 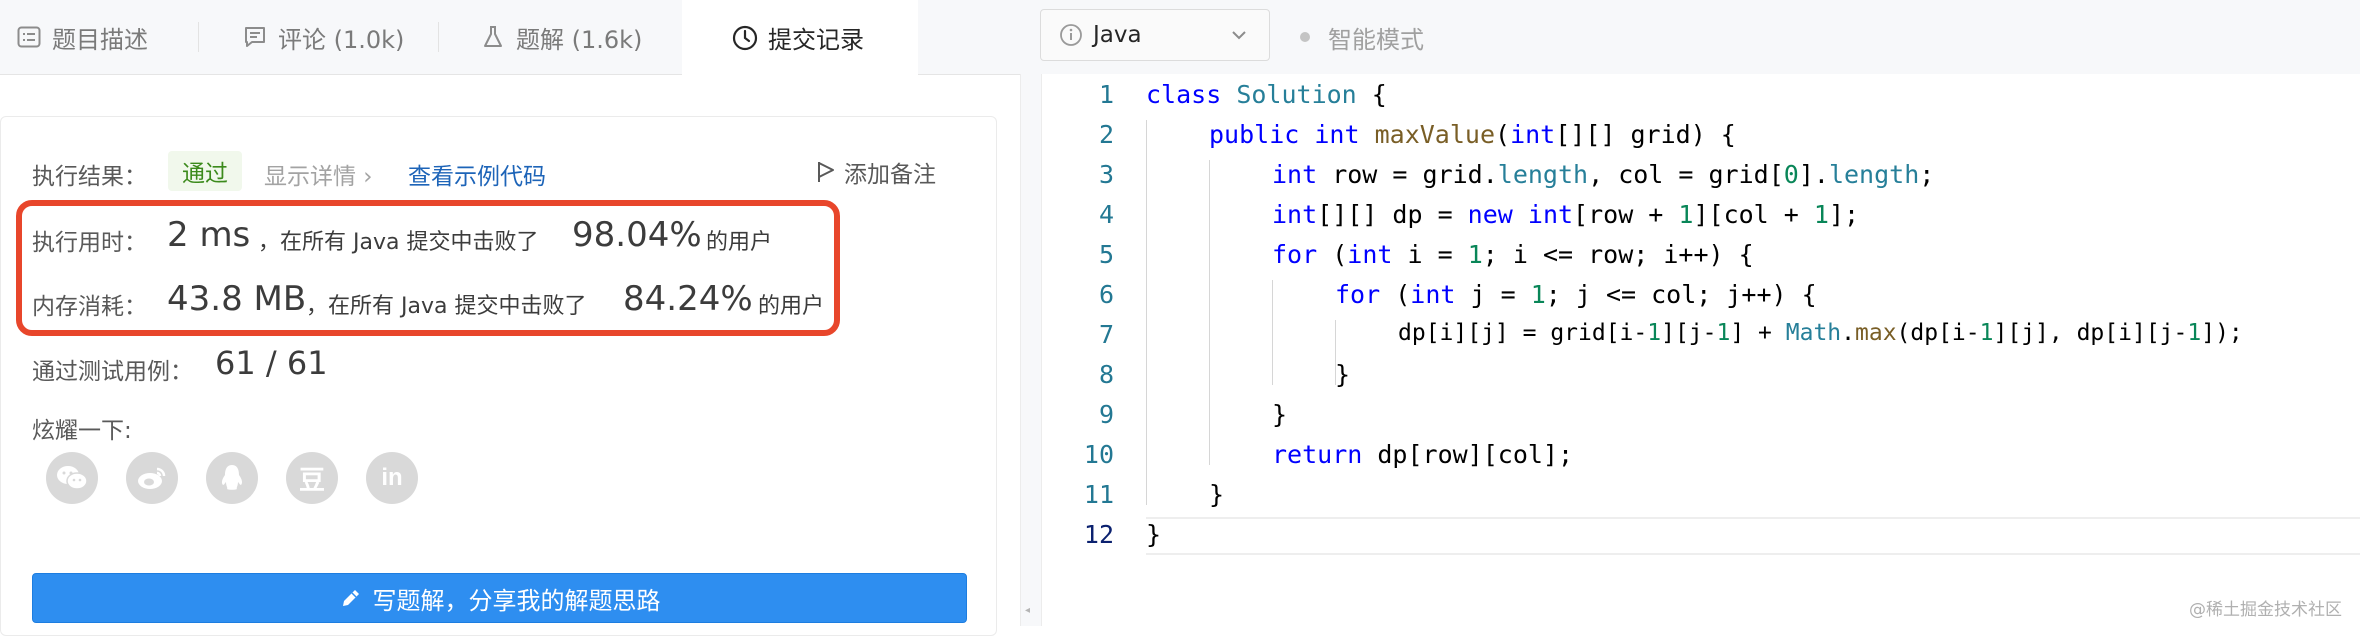 I want to click on panel-resize-handle: ◂, so click(x=1031, y=350).